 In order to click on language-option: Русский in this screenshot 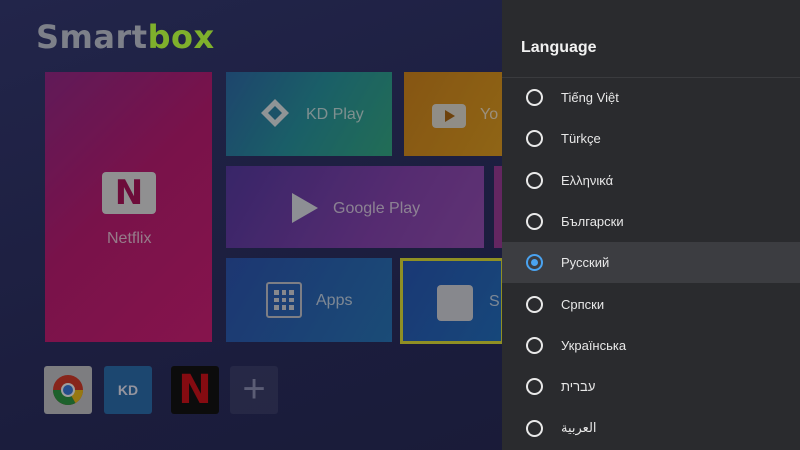, I will do `click(651, 263)`.